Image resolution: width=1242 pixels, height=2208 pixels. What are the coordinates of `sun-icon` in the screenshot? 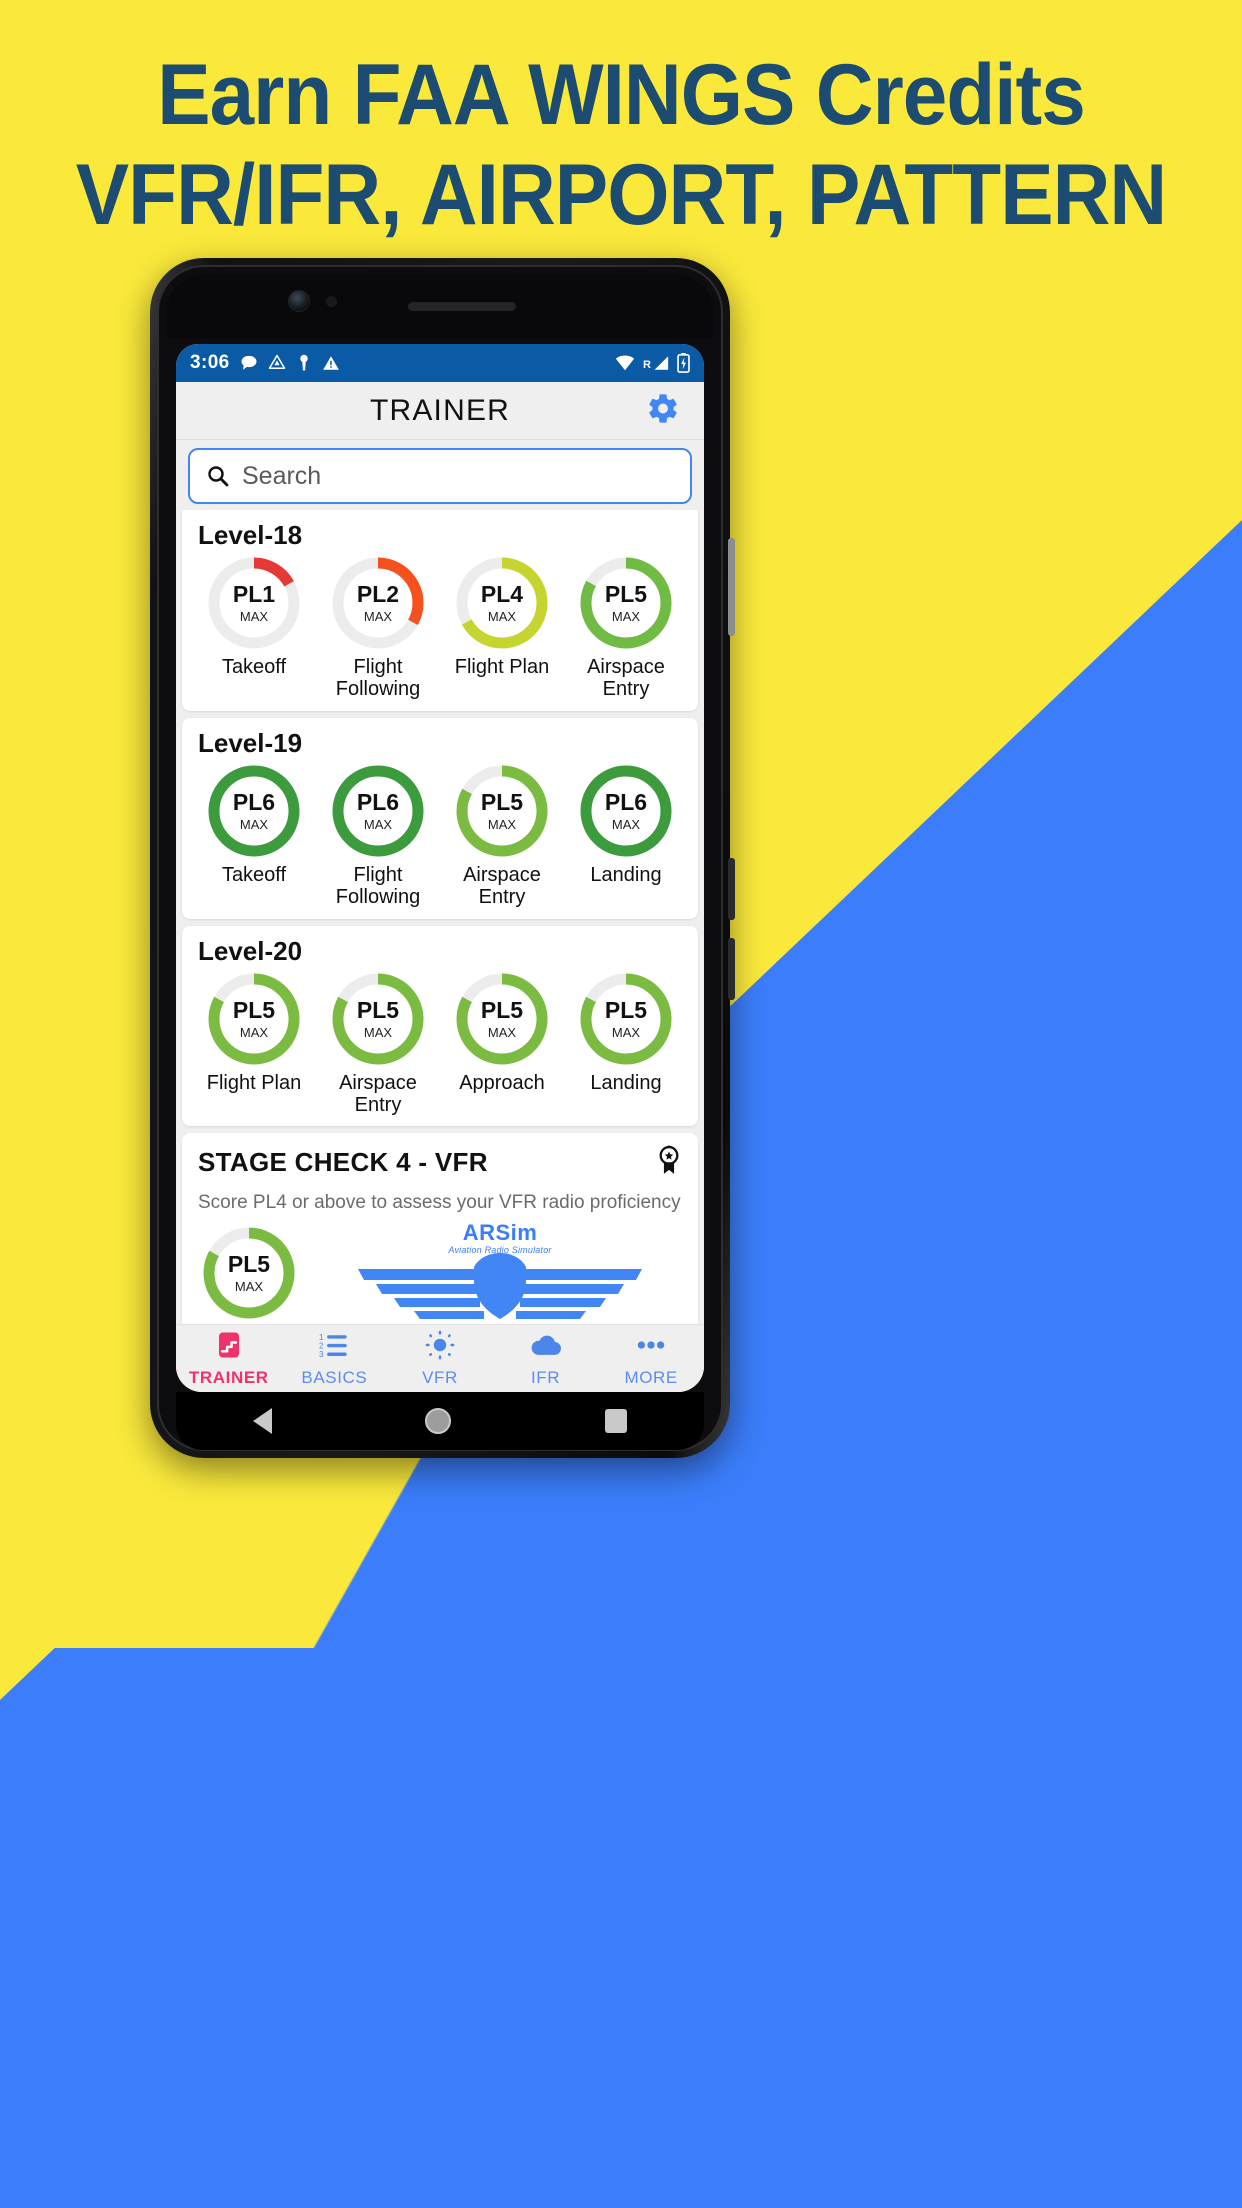 It's located at (440, 1347).